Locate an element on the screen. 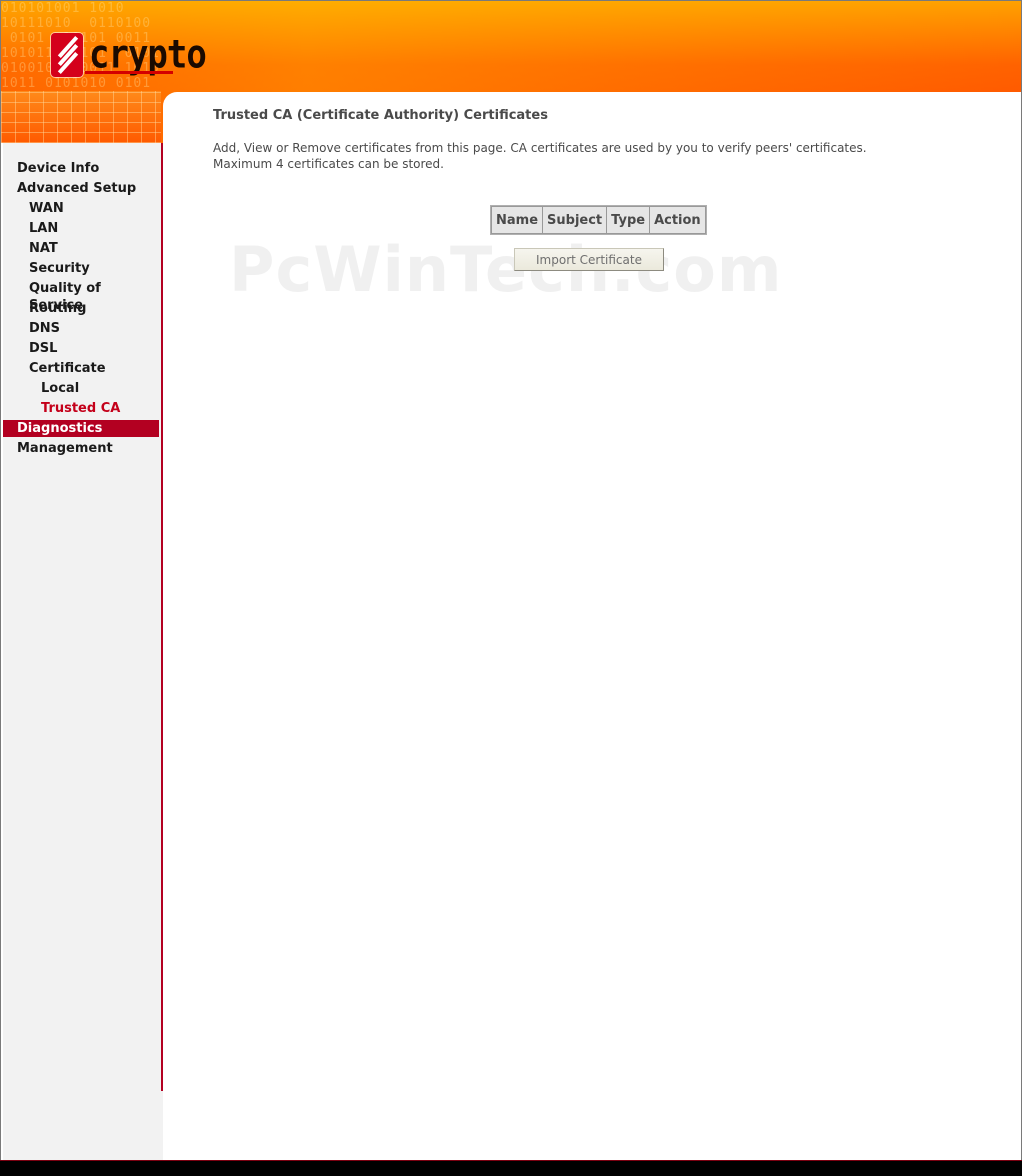 The height and width of the screenshot is (1176, 1022). certificates-table: Name Subject Type Action is located at coordinates (598, 220).